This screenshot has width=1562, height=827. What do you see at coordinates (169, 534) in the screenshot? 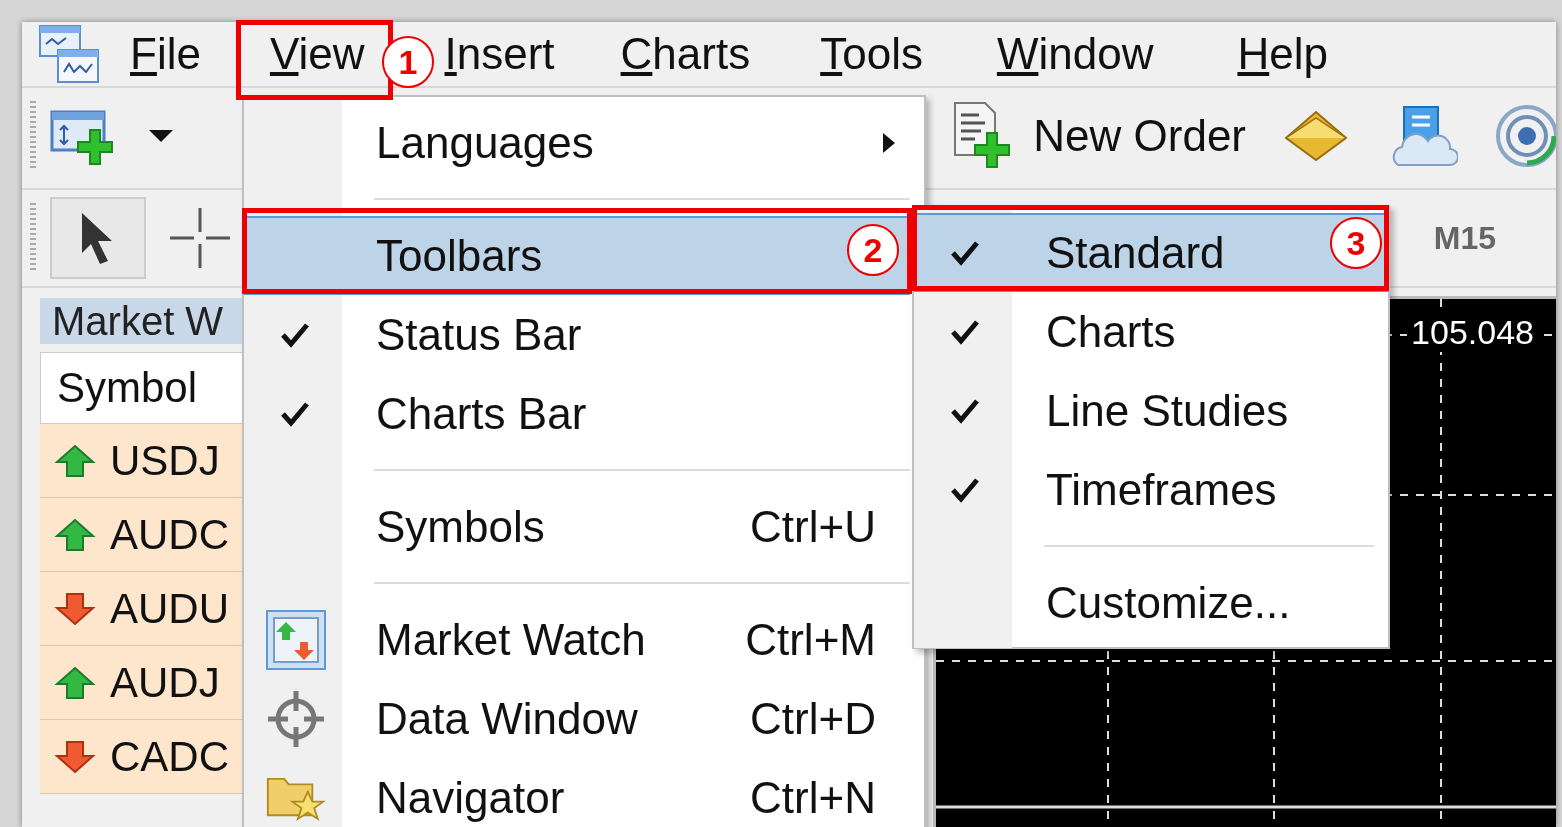
I see `symbol-text: AUDC` at bounding box center [169, 534].